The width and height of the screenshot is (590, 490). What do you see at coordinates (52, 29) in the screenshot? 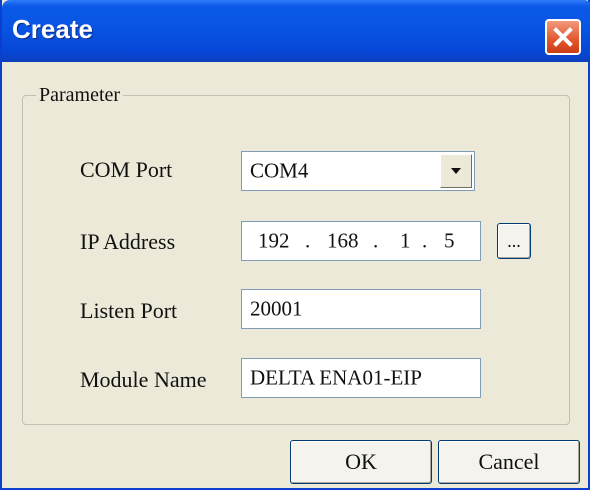
I see `window-title: Create` at bounding box center [52, 29].